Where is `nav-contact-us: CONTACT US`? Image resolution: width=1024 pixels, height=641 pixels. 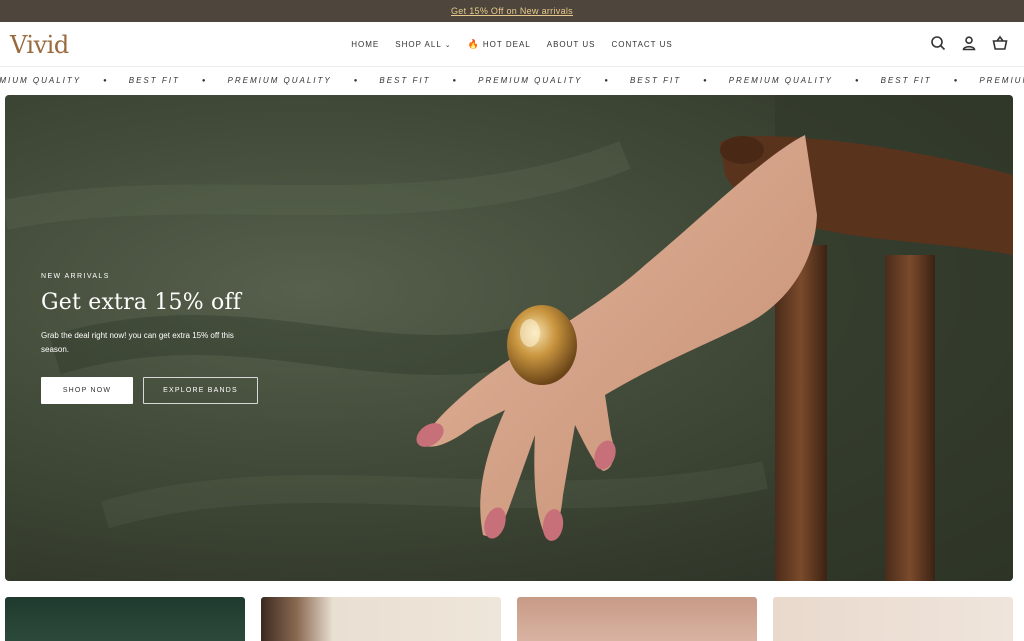 nav-contact-us: CONTACT US is located at coordinates (642, 44).